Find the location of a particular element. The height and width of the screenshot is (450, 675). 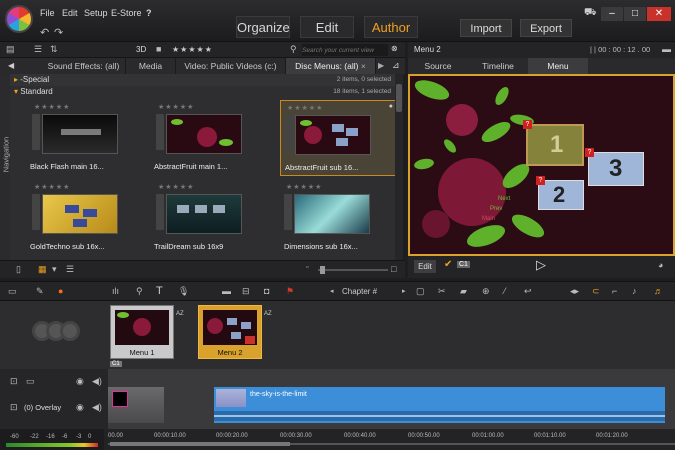

app-logo is located at coordinates (19, 19).